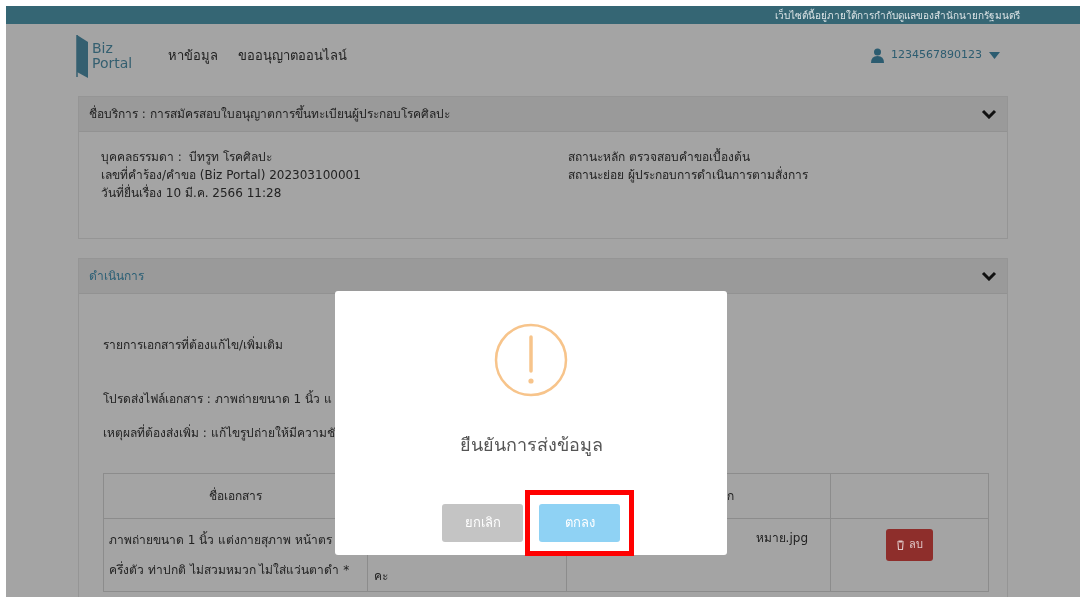 The image size is (1086, 597). Describe the element at coordinates (531, 445) in the screenshot. I see `dialog-message: ยืนยันการส่งข้อมูล` at that location.